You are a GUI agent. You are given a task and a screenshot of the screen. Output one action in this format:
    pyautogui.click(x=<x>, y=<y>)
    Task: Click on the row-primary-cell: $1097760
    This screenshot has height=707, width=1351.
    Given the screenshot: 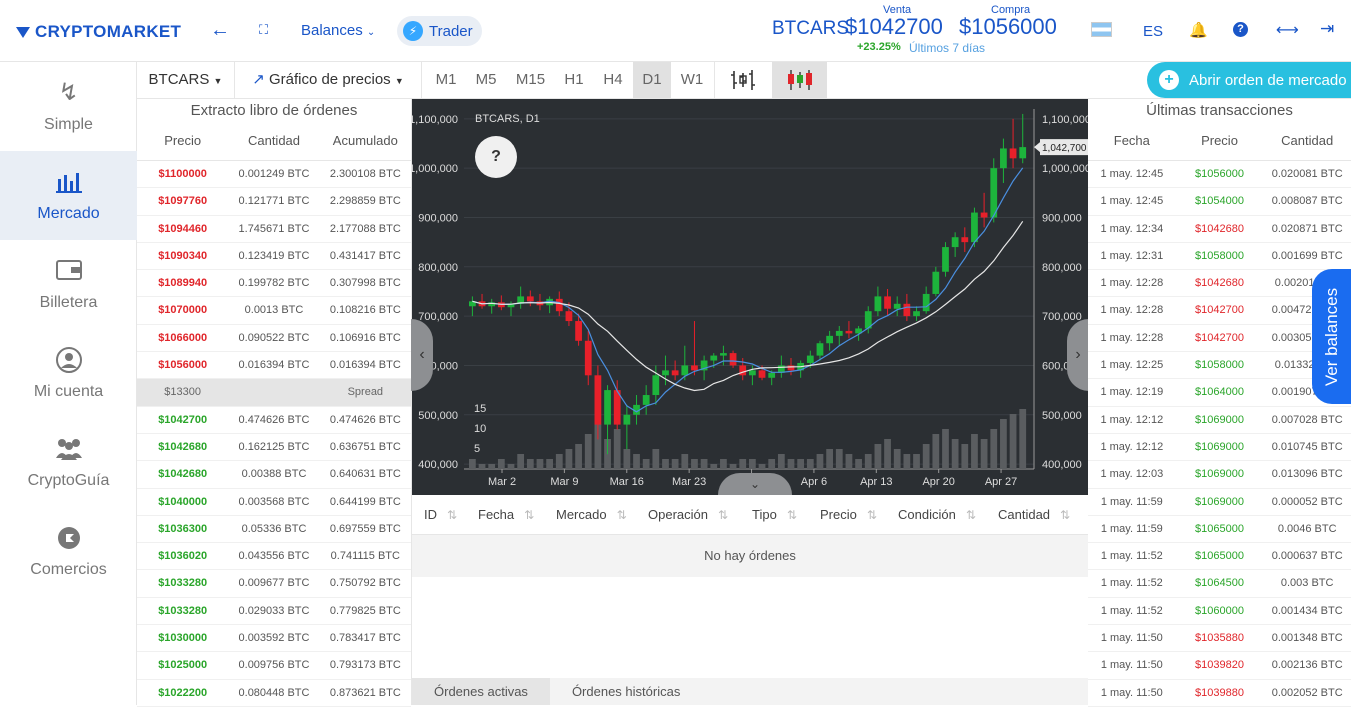 What is the action you would take?
    pyautogui.click(x=183, y=201)
    